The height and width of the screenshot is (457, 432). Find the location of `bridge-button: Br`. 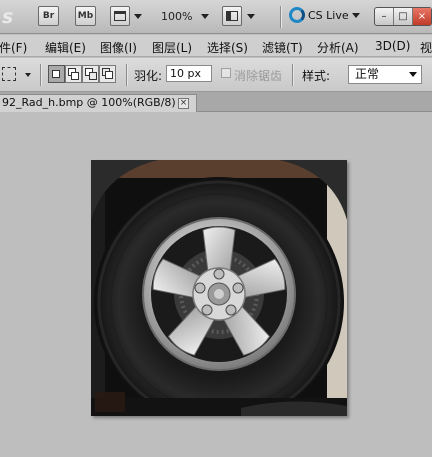

bridge-button: Br is located at coordinates (48, 16).